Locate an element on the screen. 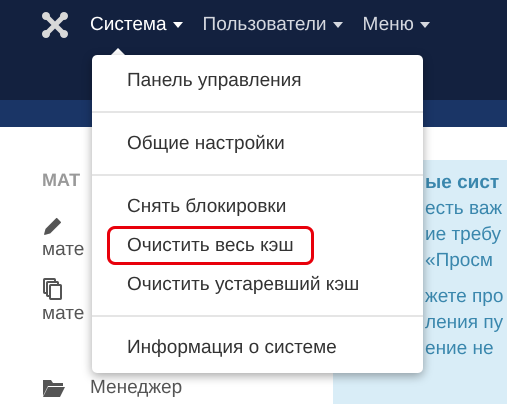 This screenshot has height=404, width=507. logo-icon is located at coordinates (55, 25).